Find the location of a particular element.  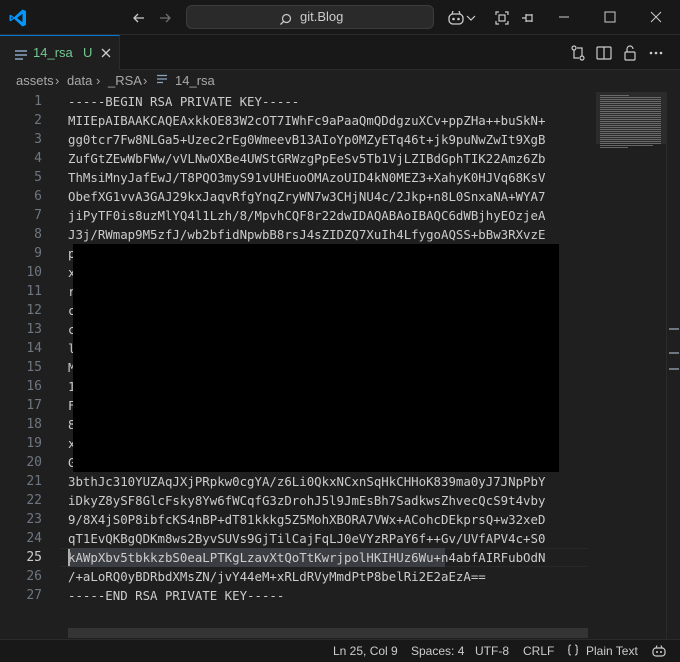

line-number: 11 is located at coordinates (34, 291).